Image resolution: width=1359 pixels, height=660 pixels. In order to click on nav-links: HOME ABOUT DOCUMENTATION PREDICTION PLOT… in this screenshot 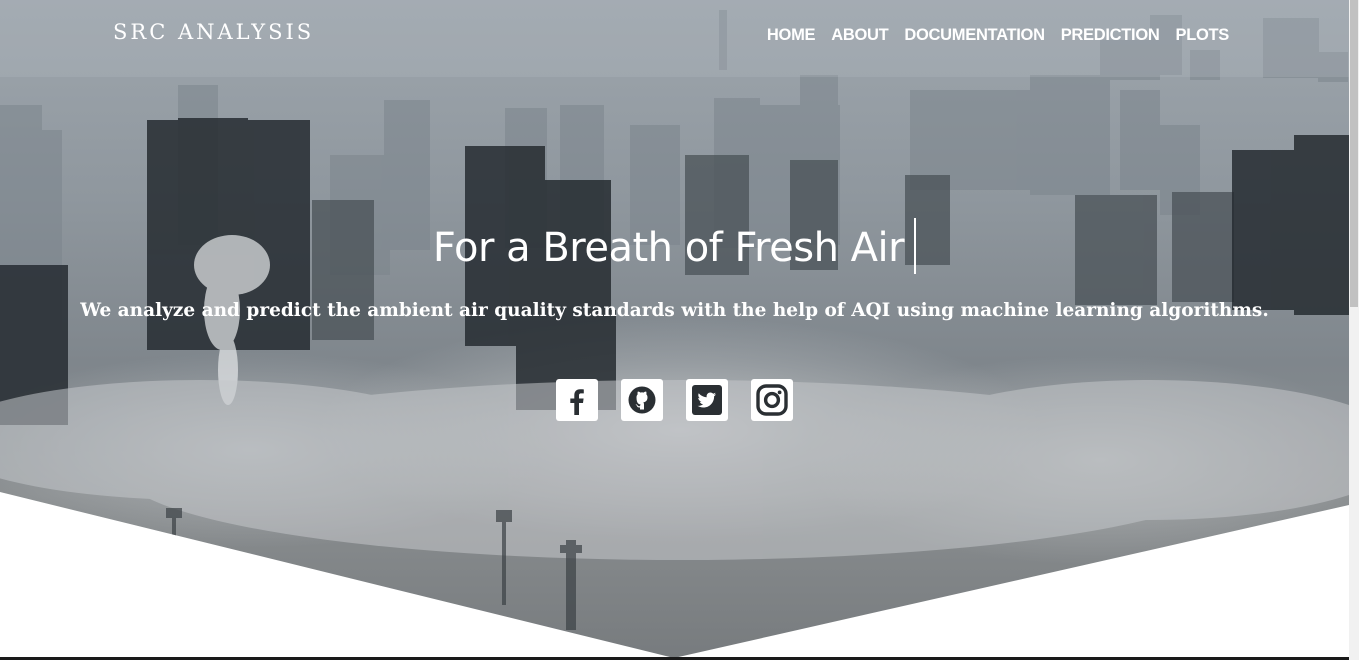, I will do `click(998, 35)`.